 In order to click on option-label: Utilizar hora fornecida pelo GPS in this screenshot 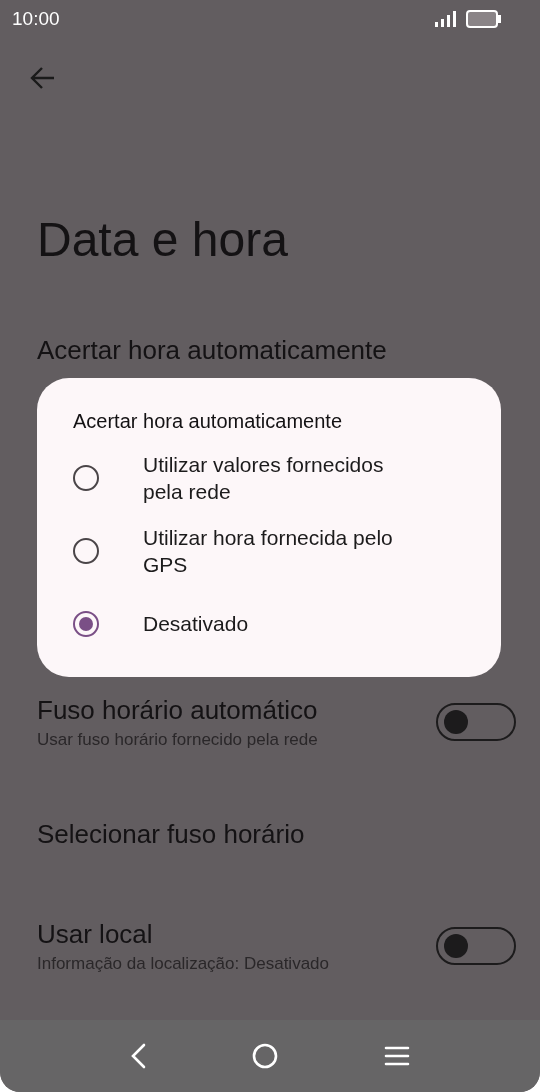, I will do `click(284, 550)`.